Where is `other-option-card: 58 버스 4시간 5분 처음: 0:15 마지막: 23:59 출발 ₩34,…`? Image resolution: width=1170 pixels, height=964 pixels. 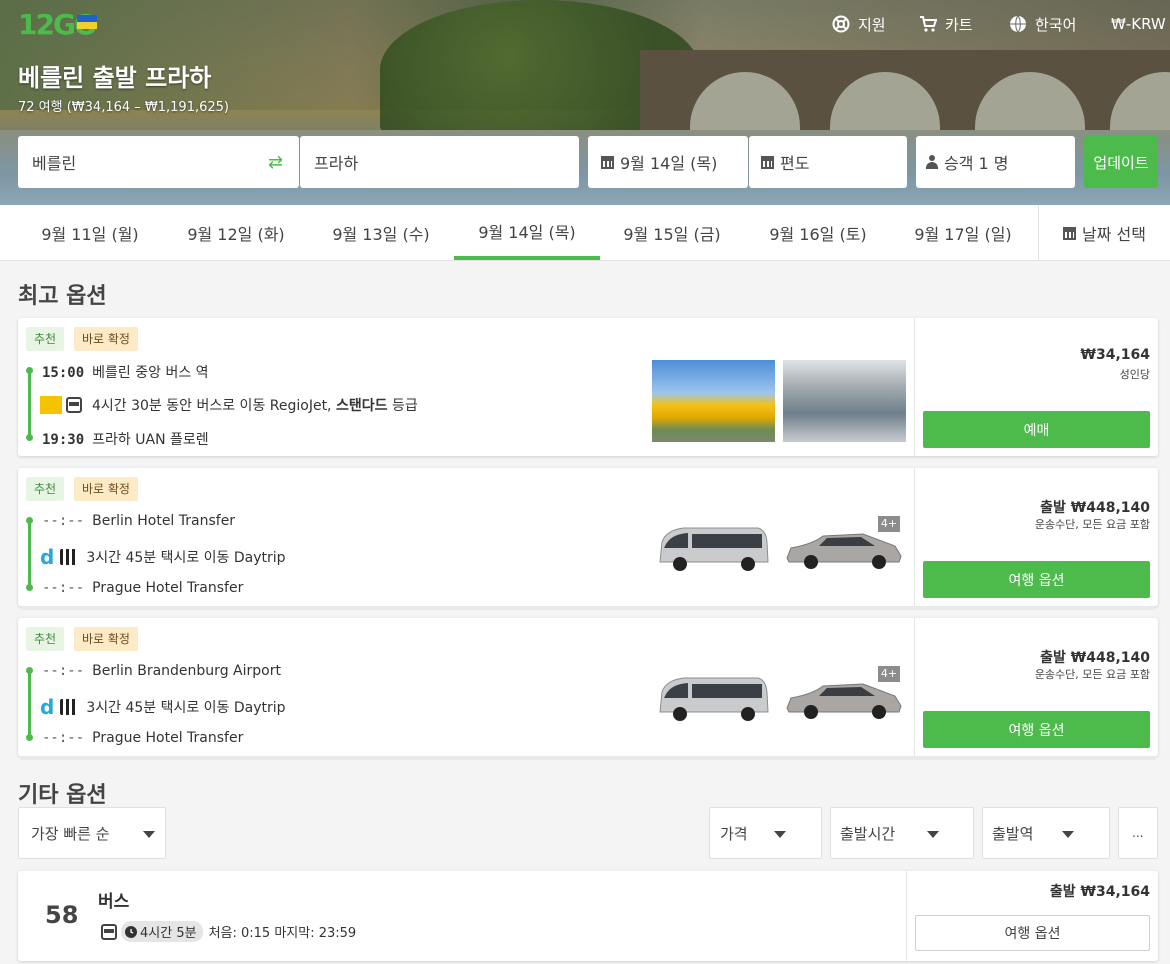
other-option-card: 58 버스 4시간 5분 처음: 0:15 마지막: 23:59 출발 ₩34,… is located at coordinates (588, 916).